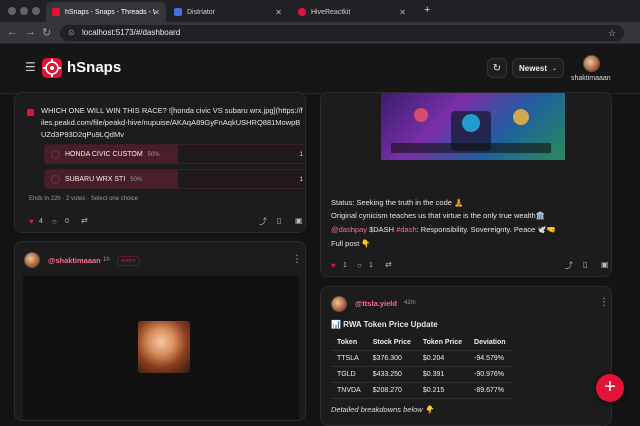 This screenshot has width=640, height=426. What do you see at coordinates (30, 112) in the screenshot?
I see `poll-icon` at bounding box center [30, 112].